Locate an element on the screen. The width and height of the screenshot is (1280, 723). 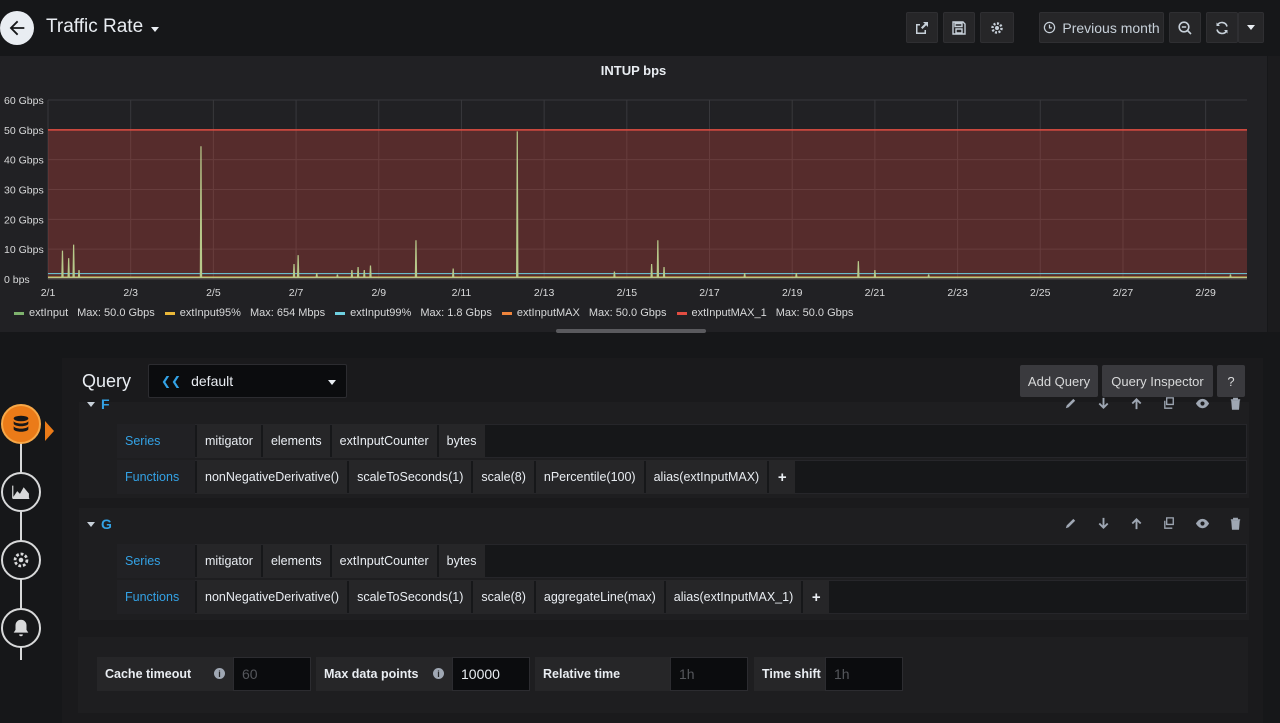
function-chip: nPercentile(100) is located at coordinates (589, 477).